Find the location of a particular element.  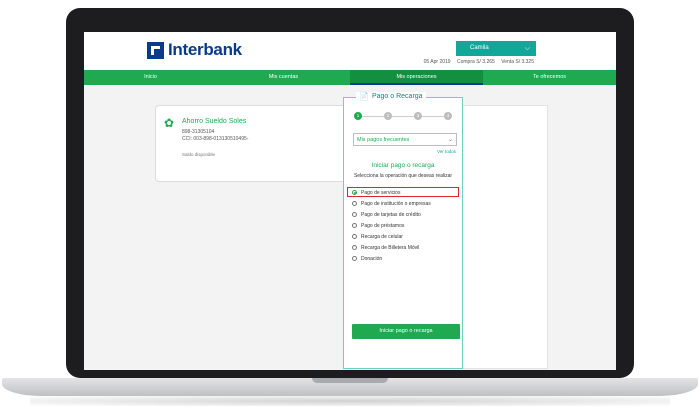

chevron-down-icon: ⌵ is located at coordinates (527, 48).